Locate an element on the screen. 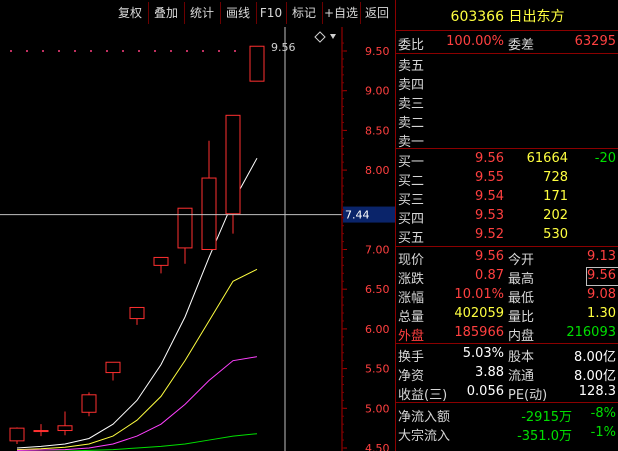 This screenshot has width=618, height=451. high-price-highlight is located at coordinates (602, 276).